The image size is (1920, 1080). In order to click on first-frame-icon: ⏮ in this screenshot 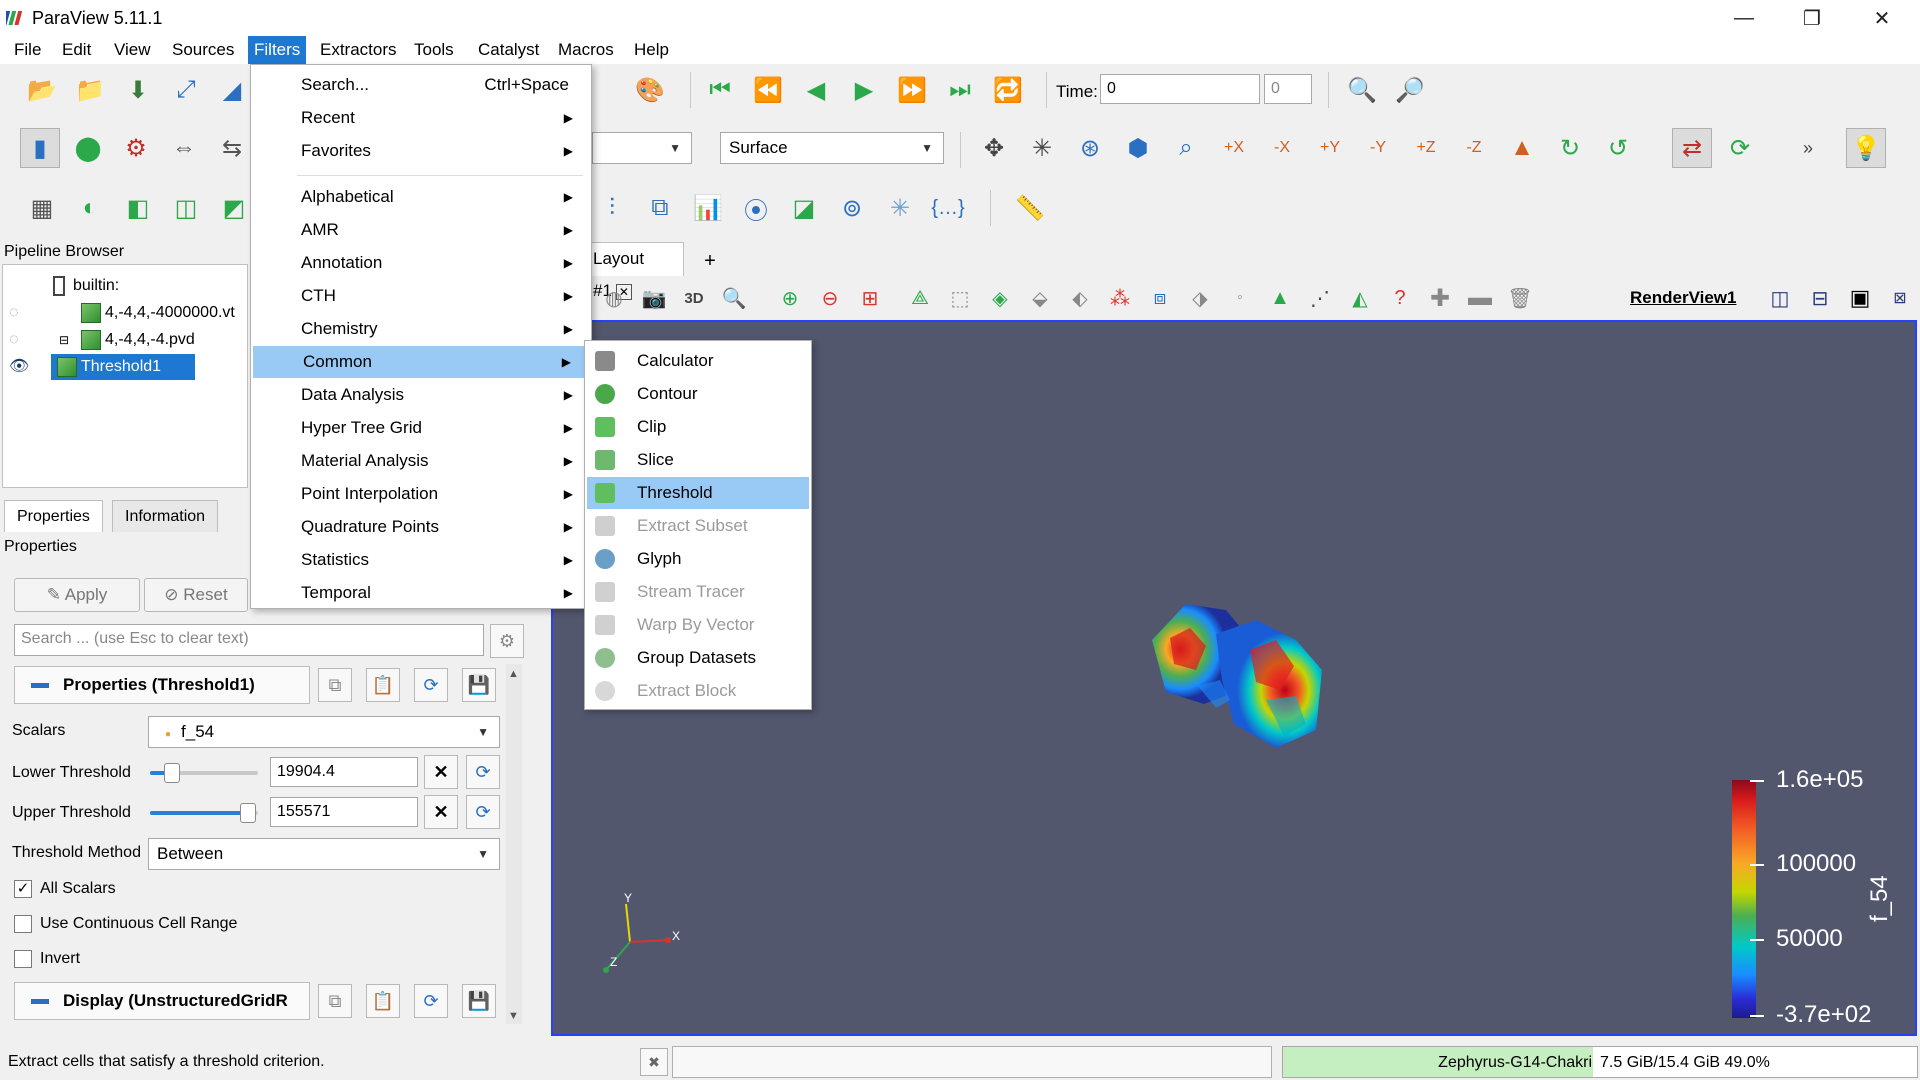, I will do `click(720, 90)`.